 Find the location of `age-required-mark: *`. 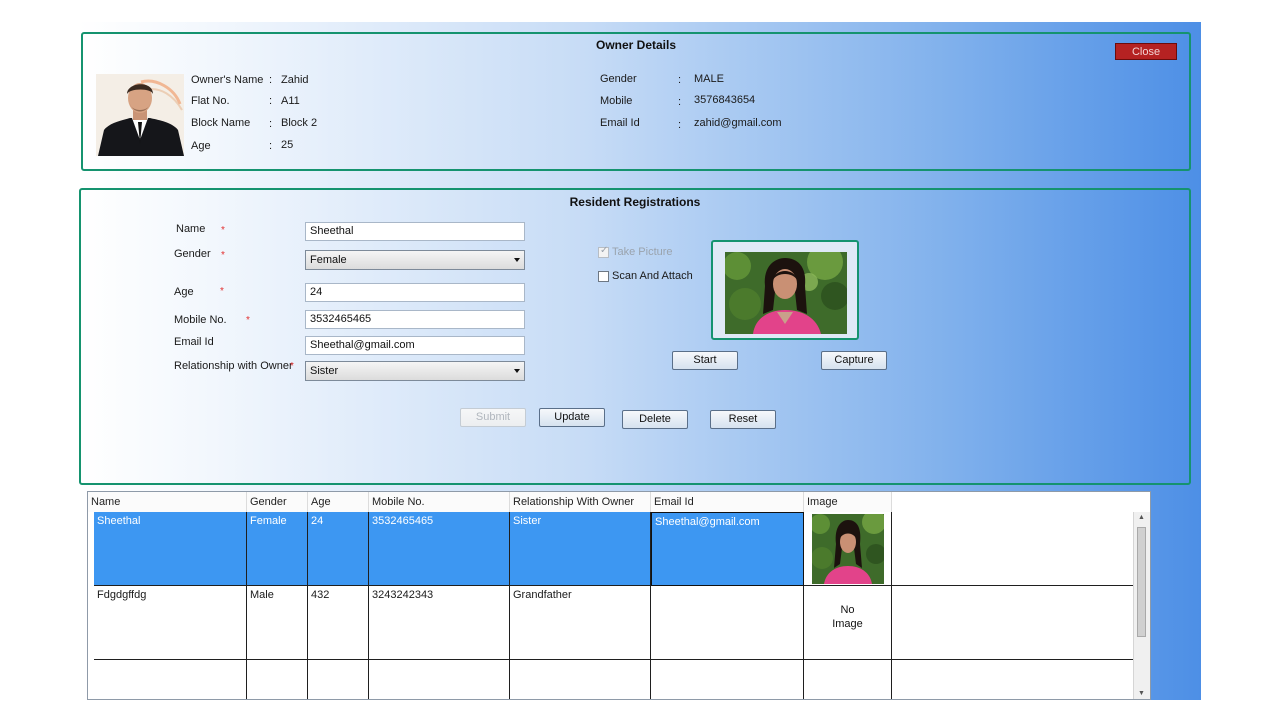

age-required-mark: * is located at coordinates (222, 291).